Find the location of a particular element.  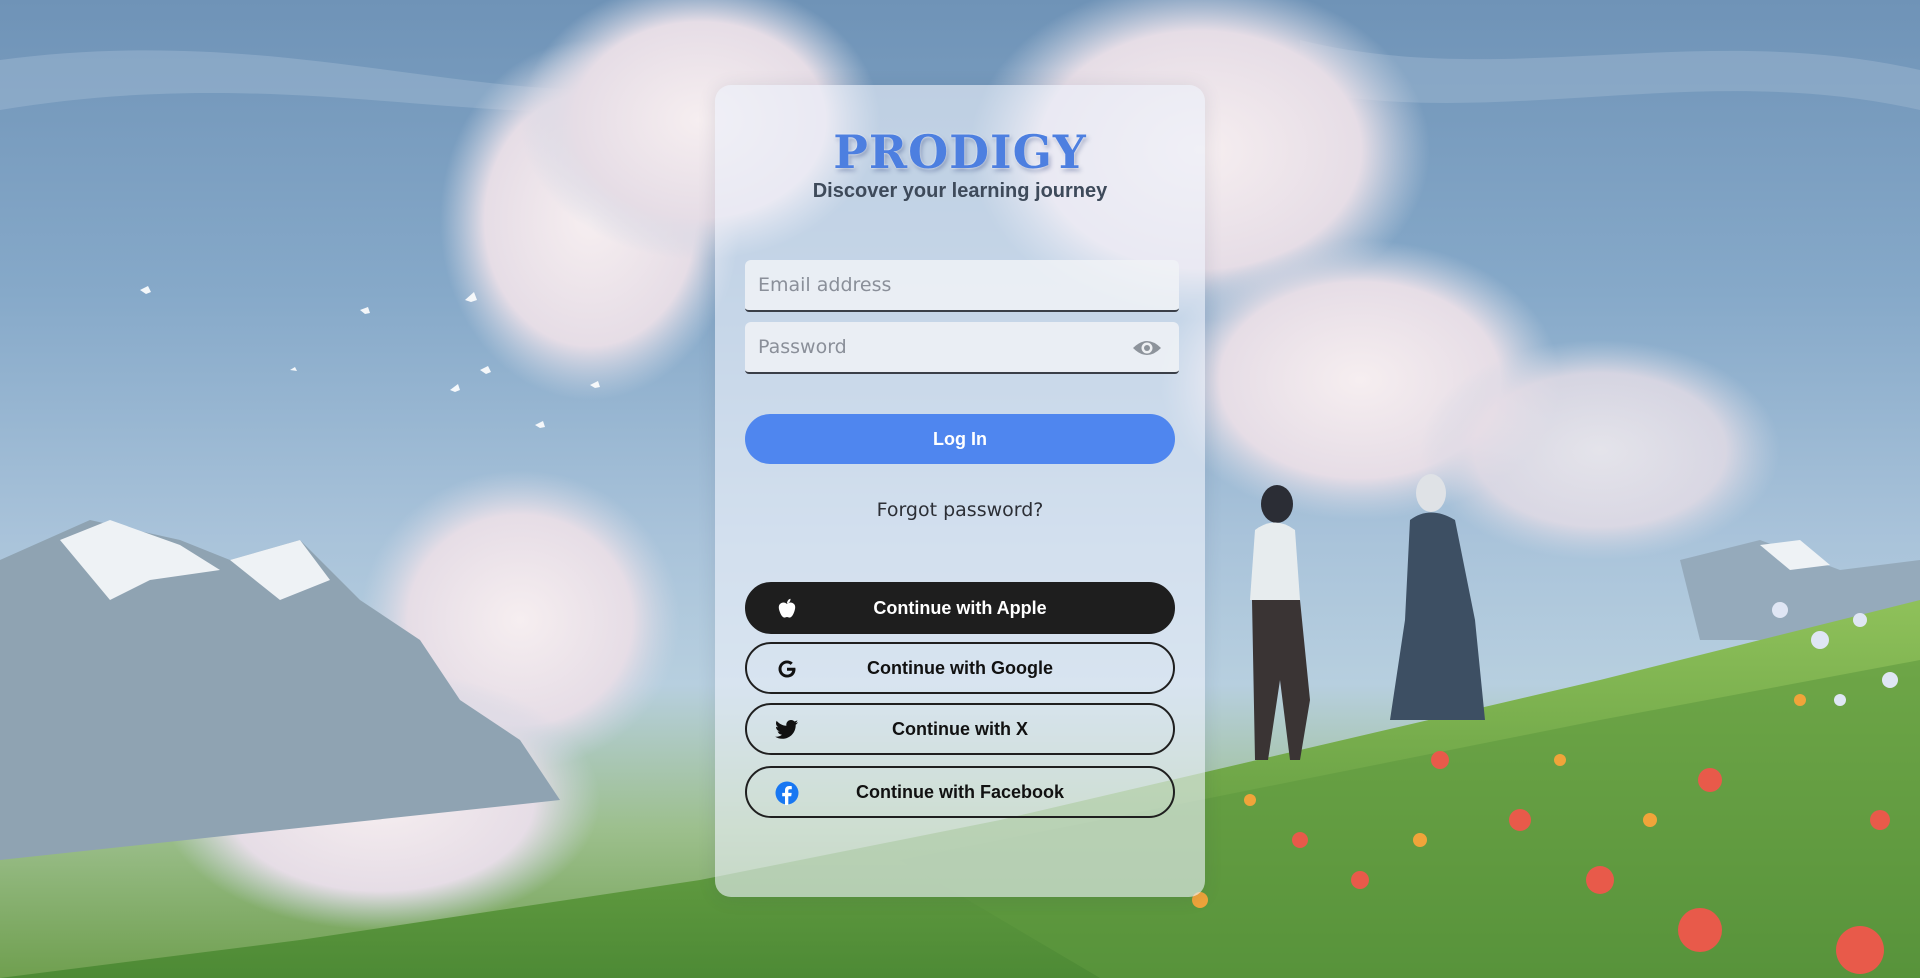

brand-logo: PRODIGY is located at coordinates (960, 152).